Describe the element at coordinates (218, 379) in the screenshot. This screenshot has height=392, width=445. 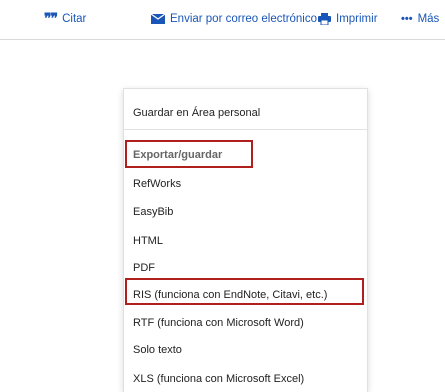
I see `export-xls: XLS (funciona con Microsoft Excel)` at that location.